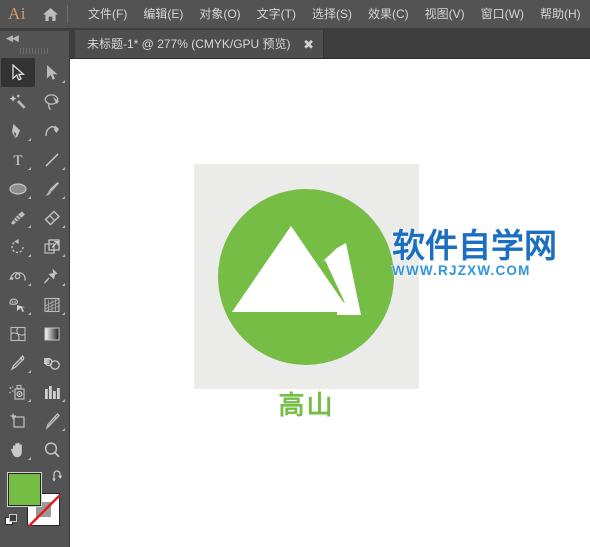 Image resolution: width=590 pixels, height=547 pixels. What do you see at coordinates (52, 188) in the screenshot?
I see `paintbrush-tool` at bounding box center [52, 188].